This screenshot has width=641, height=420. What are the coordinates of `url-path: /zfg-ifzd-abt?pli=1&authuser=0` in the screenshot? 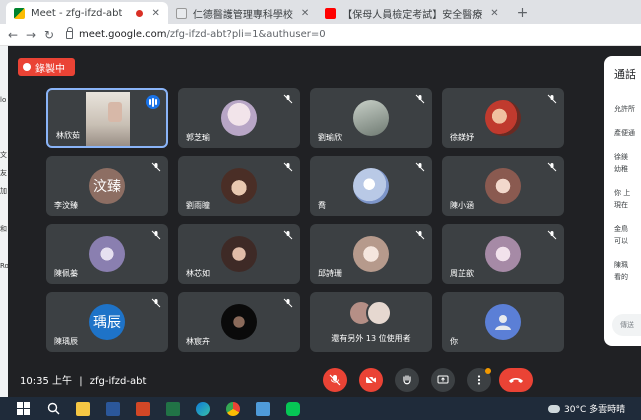 It's located at (246, 34).